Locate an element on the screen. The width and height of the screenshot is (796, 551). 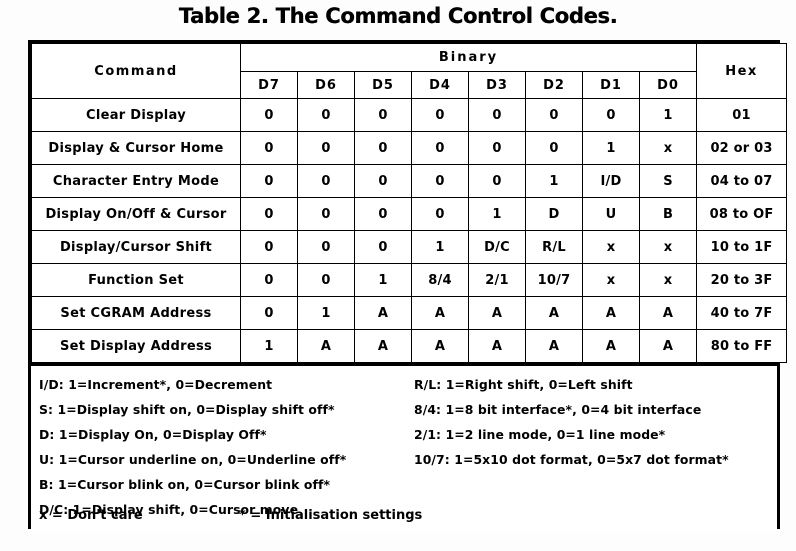
cell-bit-d4: 8/4 is located at coordinates (440, 280).